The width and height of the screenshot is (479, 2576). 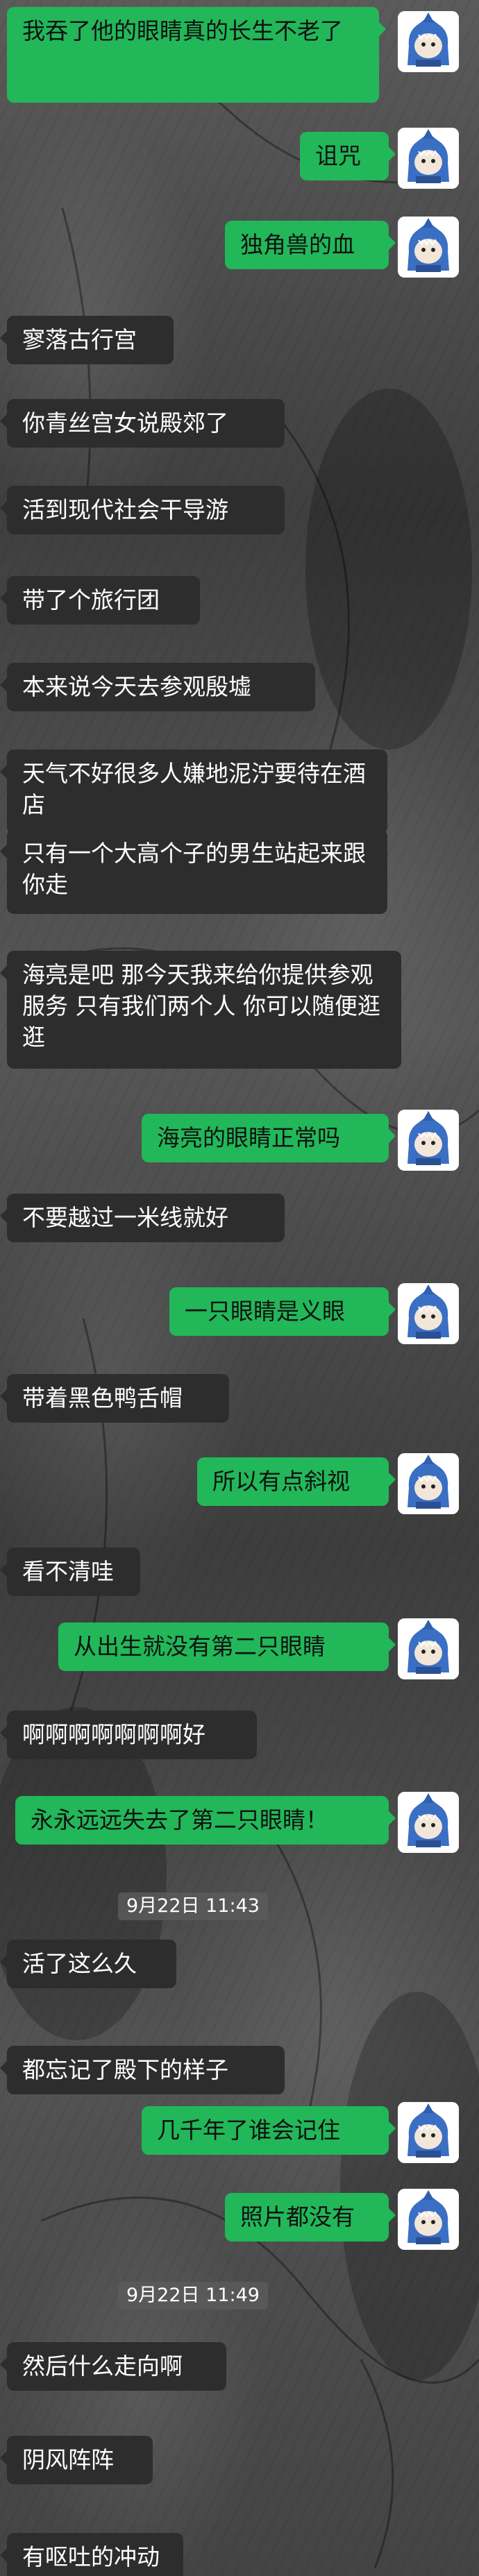 What do you see at coordinates (296, 1481) in the screenshot?
I see `outgoing-message-bubble: 所以有点斜视` at bounding box center [296, 1481].